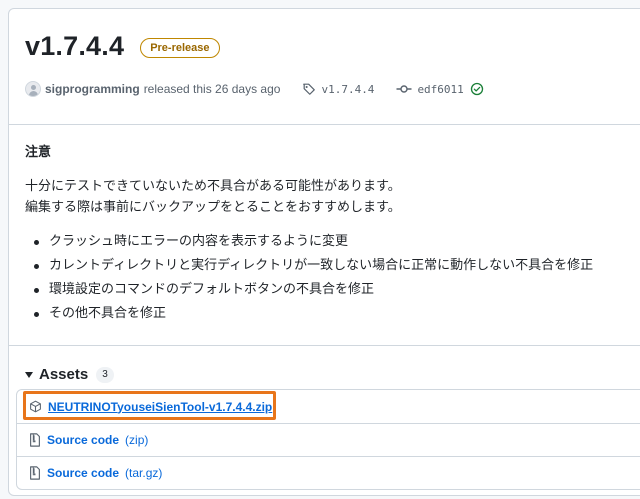 The height and width of the screenshot is (499, 640). Describe the element at coordinates (144, 473) in the screenshot. I see `asset-format-label: (tar.gz)` at that location.